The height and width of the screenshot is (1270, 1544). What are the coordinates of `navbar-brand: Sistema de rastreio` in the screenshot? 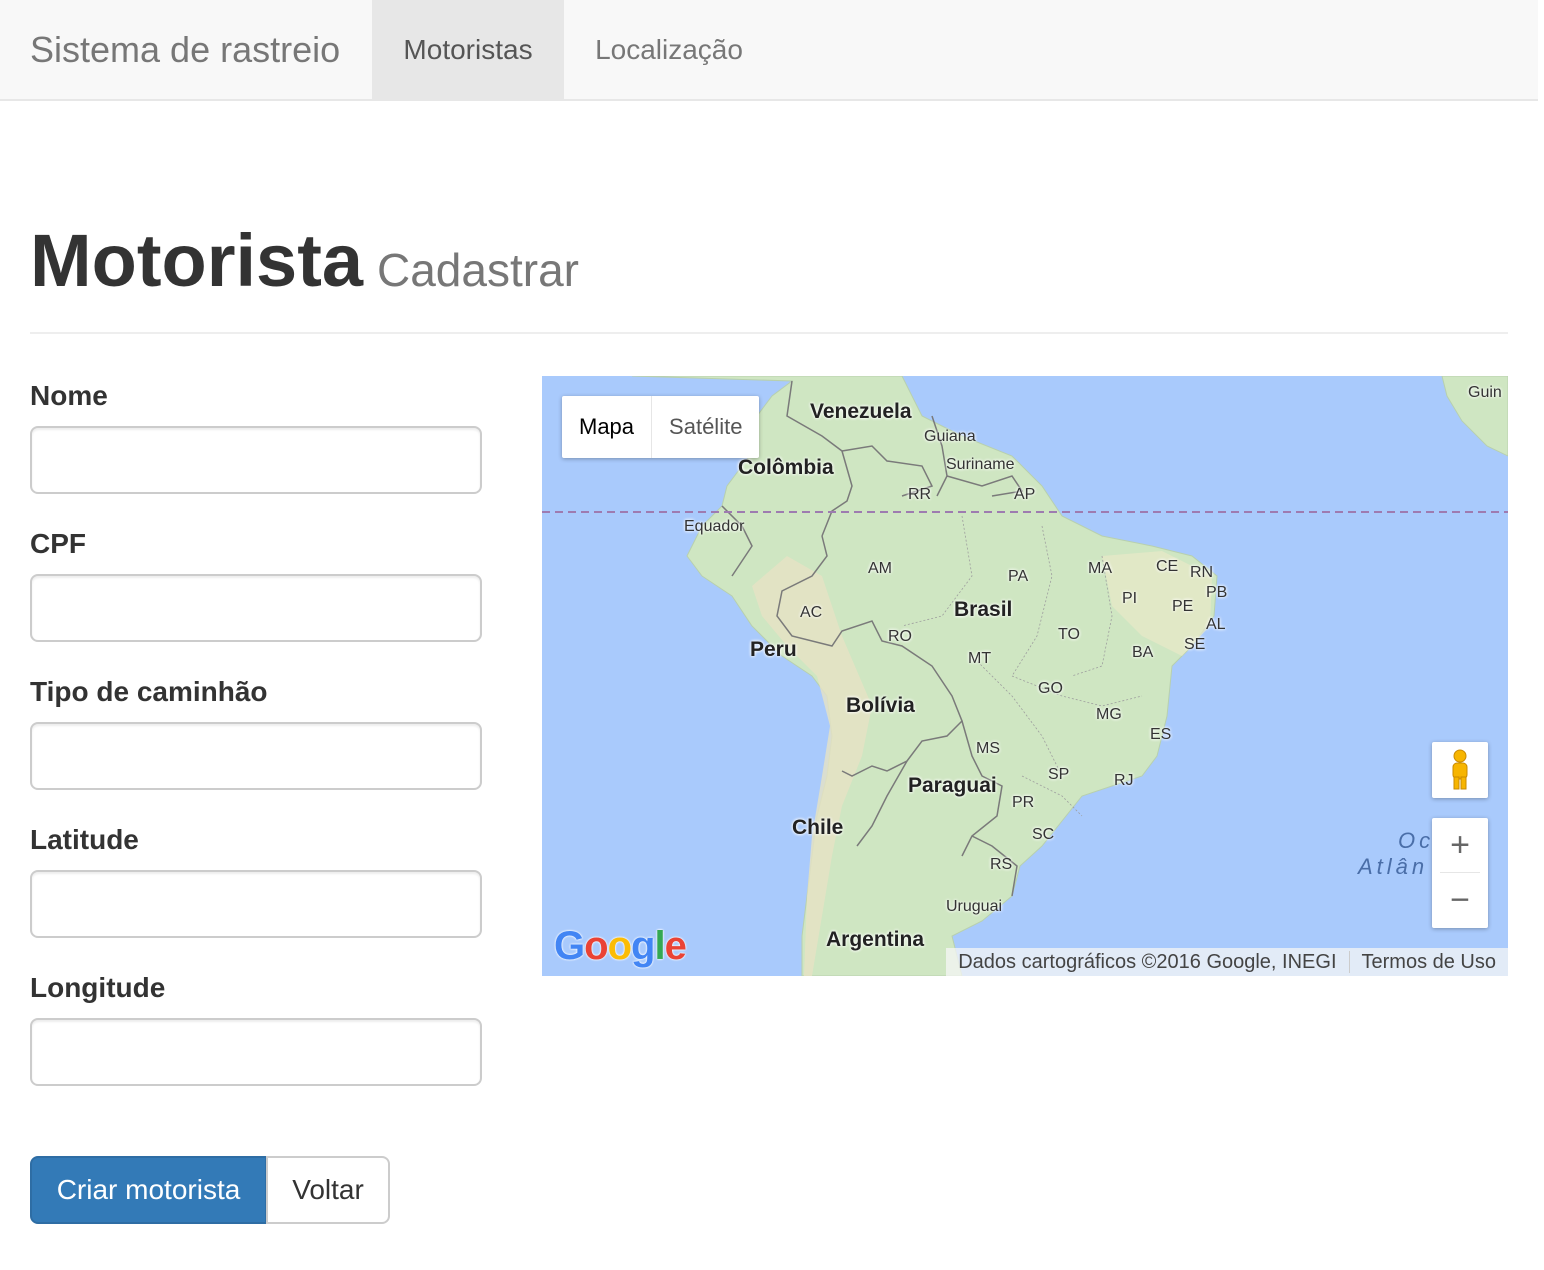 It's located at (185, 50).